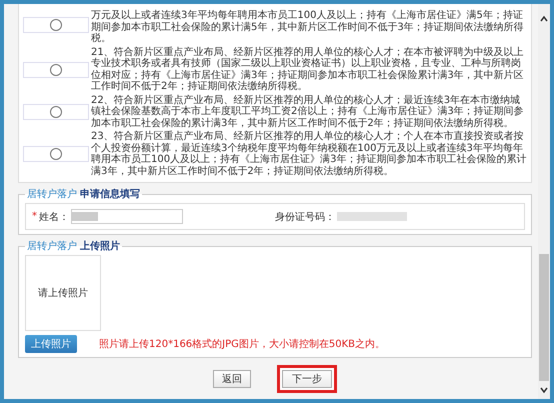 The width and height of the screenshot is (554, 403). What do you see at coordinates (308, 27) in the screenshot?
I see `option-text: 万元及以上或者连续3年平均每年聘用本市员工100人及以上；持有《上海市居住证》满5年；持证期间参加本市职工社会保险的累计满5年，其中新片区工作时间不低于3年；持证期间依法缴纳所得税。` at bounding box center [308, 27].